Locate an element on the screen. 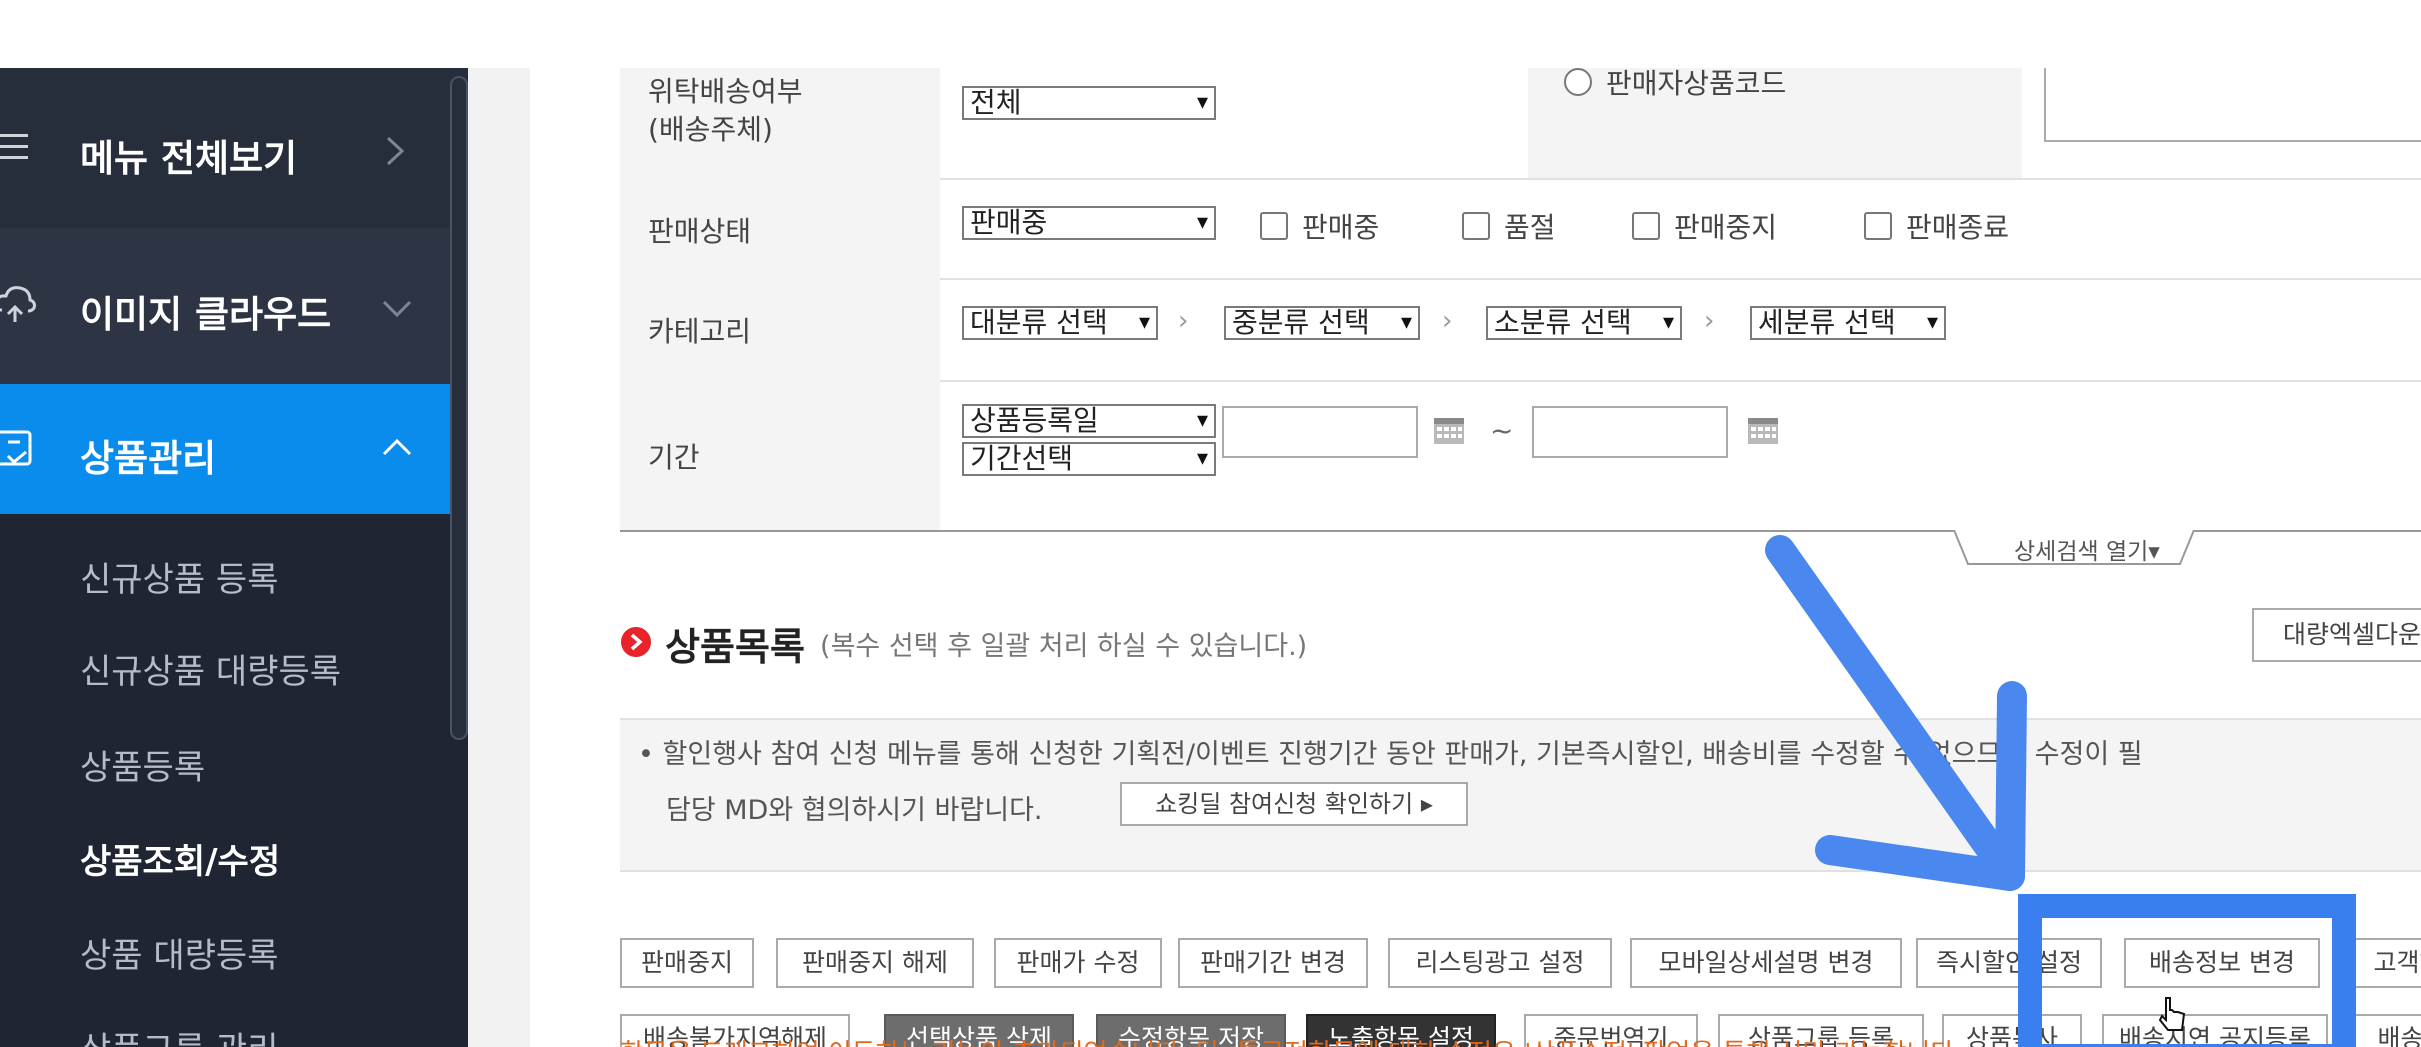 This screenshot has height=1047, width=2421. submenu-new-product: 신규상품 등록 is located at coordinates (179, 576).